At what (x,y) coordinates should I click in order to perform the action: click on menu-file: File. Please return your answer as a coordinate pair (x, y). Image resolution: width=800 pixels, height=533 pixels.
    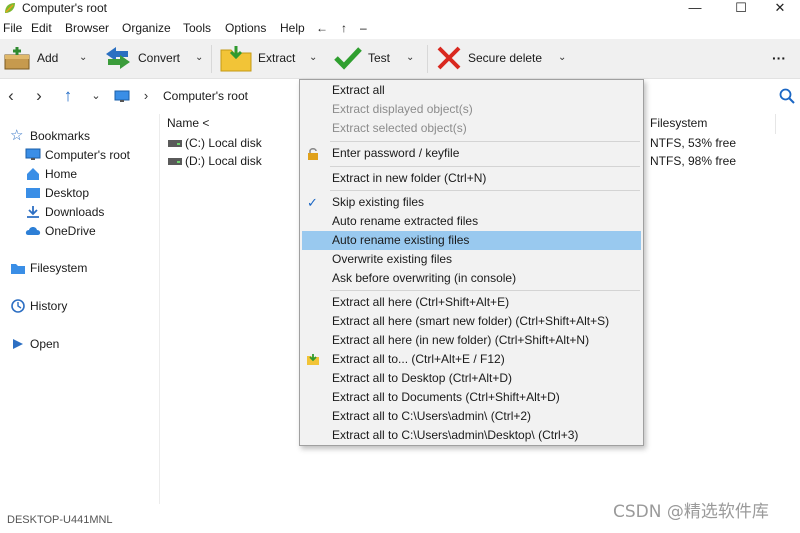
    Looking at the image, I should click on (12, 28).